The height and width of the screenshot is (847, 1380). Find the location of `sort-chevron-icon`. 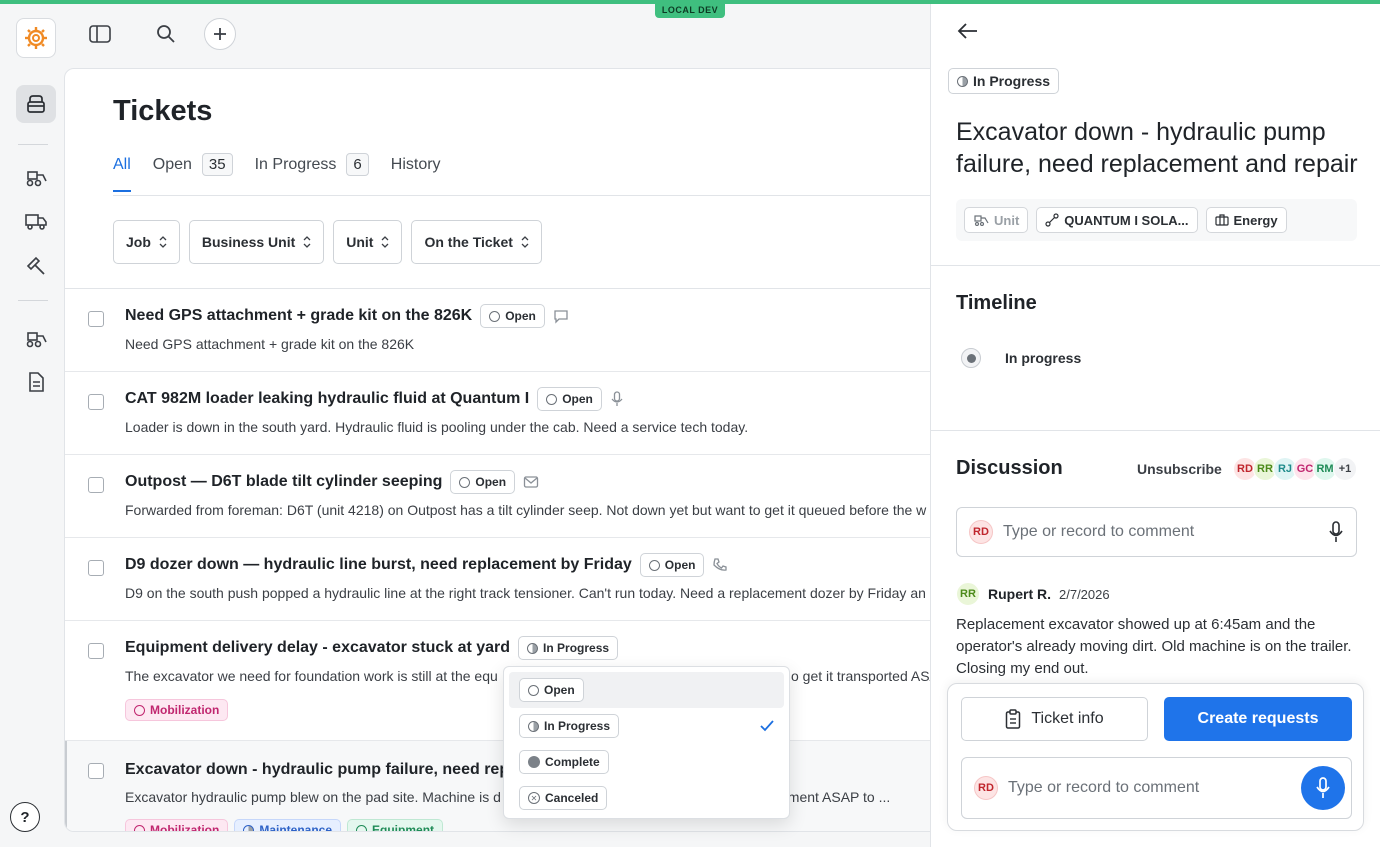

sort-chevron-icon is located at coordinates (307, 242).